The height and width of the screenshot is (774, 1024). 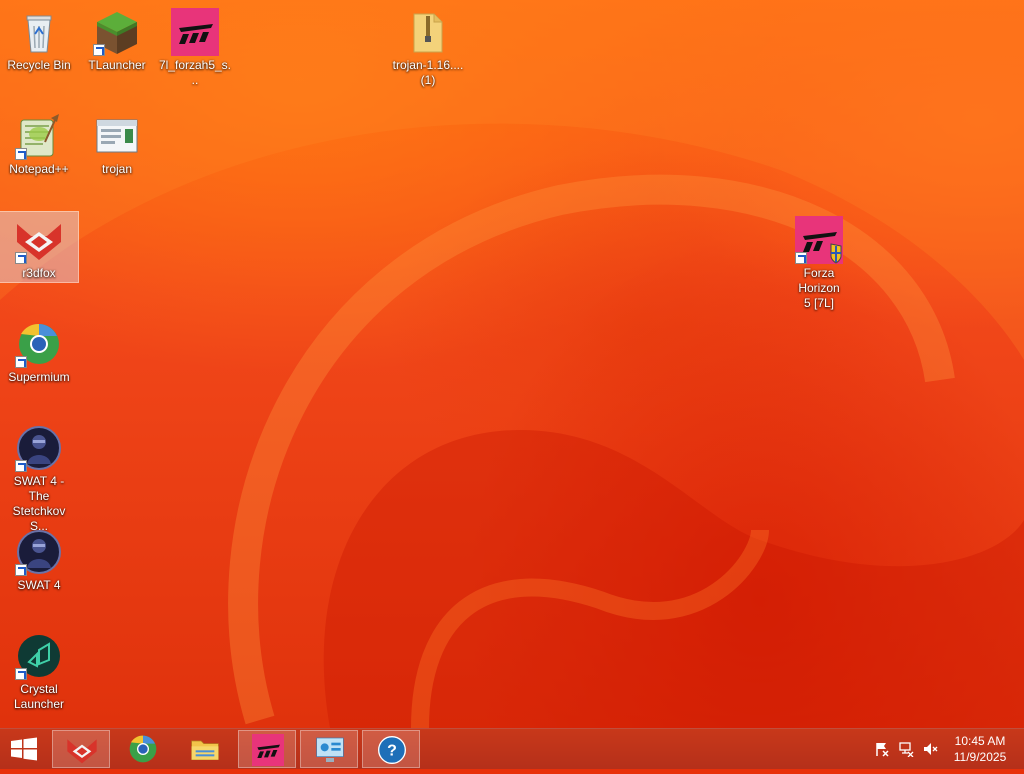 I want to click on taskbar: ? 10:45 AM 11/9/2025, so click(x=512, y=748).